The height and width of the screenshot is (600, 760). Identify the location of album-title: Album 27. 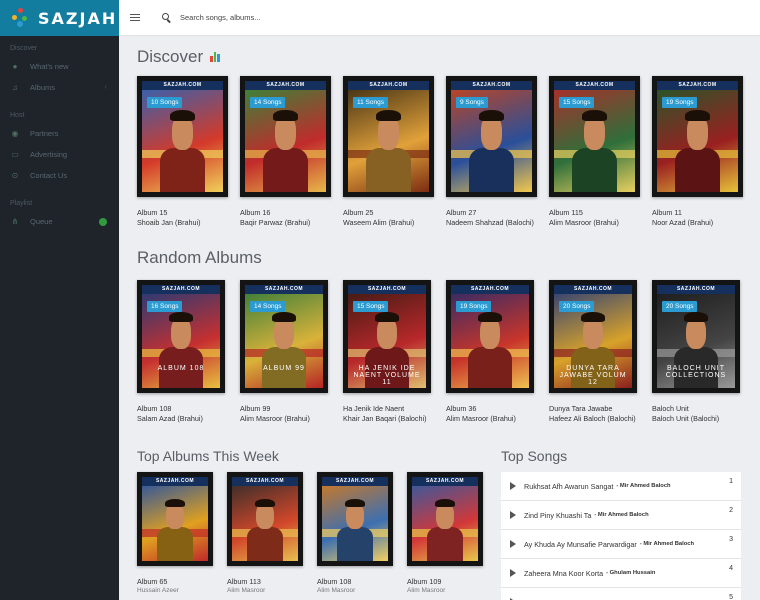
(461, 212).